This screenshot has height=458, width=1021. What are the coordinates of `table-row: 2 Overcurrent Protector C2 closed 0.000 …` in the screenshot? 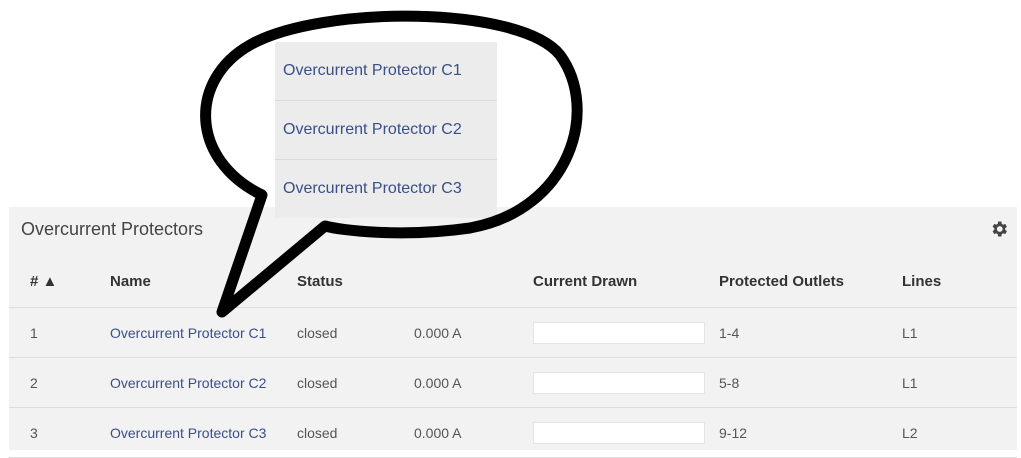 It's located at (513, 383).